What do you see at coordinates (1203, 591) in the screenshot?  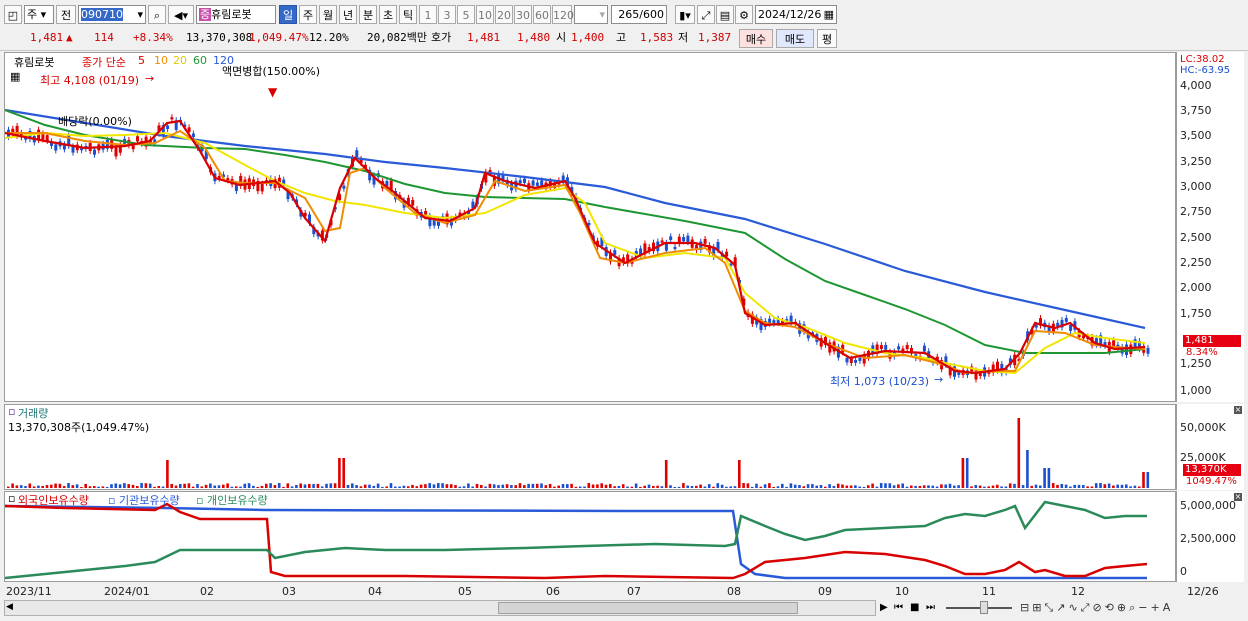 I see `x-tick: 12/26` at bounding box center [1203, 591].